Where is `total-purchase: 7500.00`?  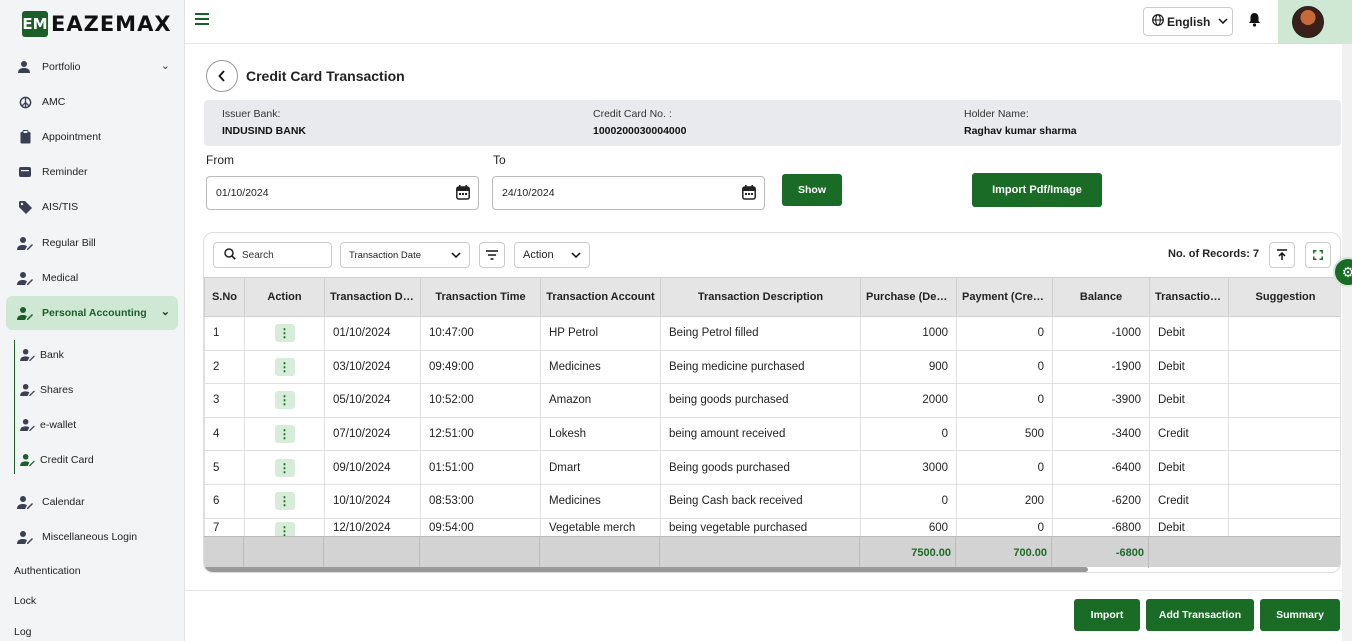 total-purchase: 7500.00 is located at coordinates (908, 552).